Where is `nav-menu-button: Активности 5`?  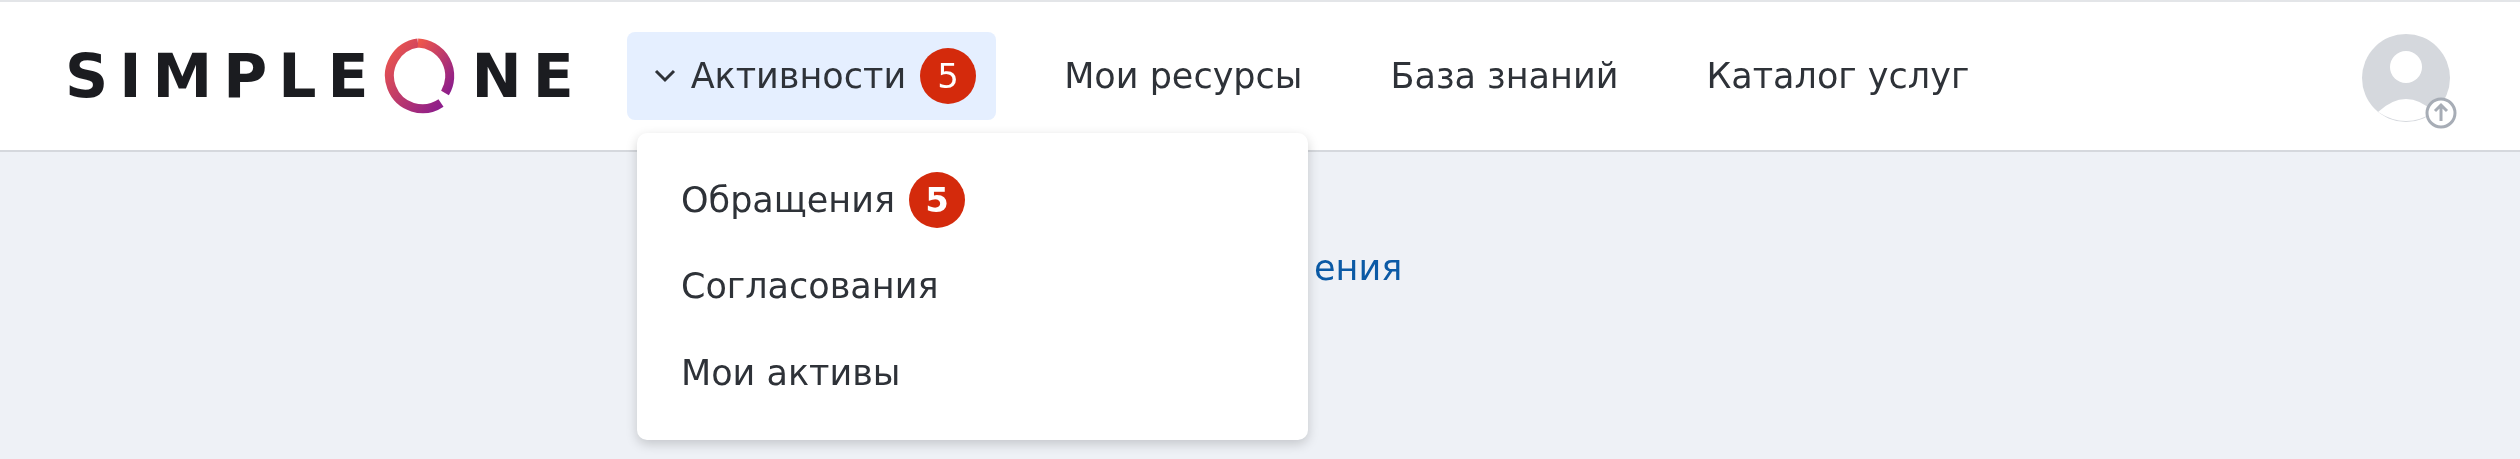
nav-menu-button: Активности 5 is located at coordinates (811, 76).